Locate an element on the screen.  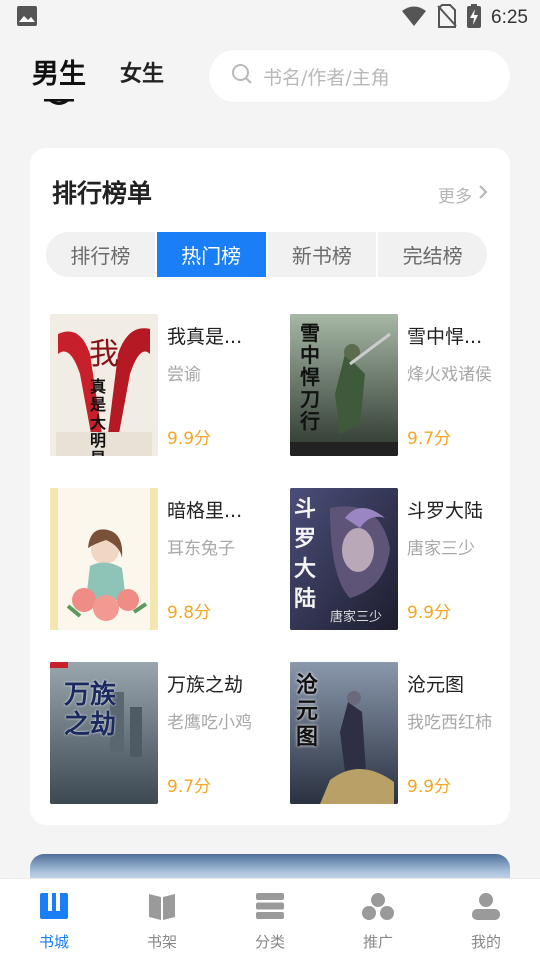
rank-tabs: 排行榜 热门榜 新书榜 完结榜 is located at coordinates (266, 254).